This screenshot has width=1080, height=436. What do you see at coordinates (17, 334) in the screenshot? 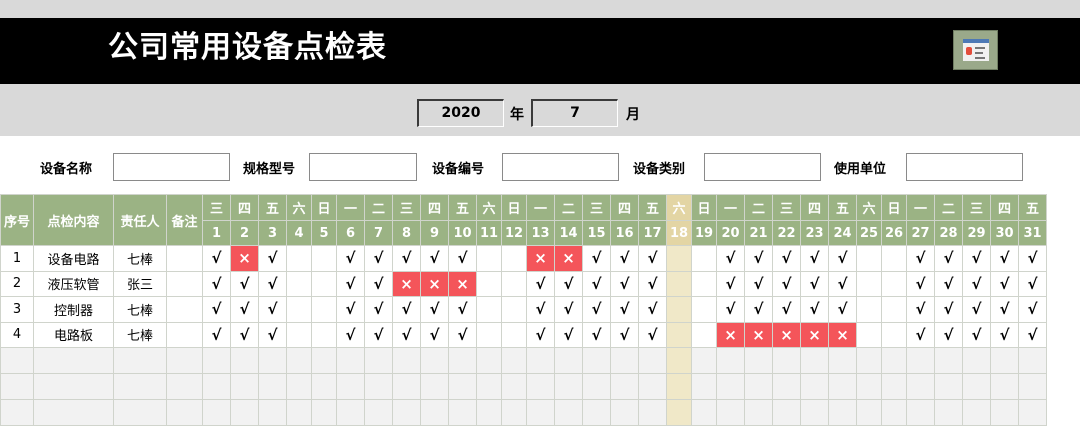
I see `seq-cell: 4` at bounding box center [17, 334].